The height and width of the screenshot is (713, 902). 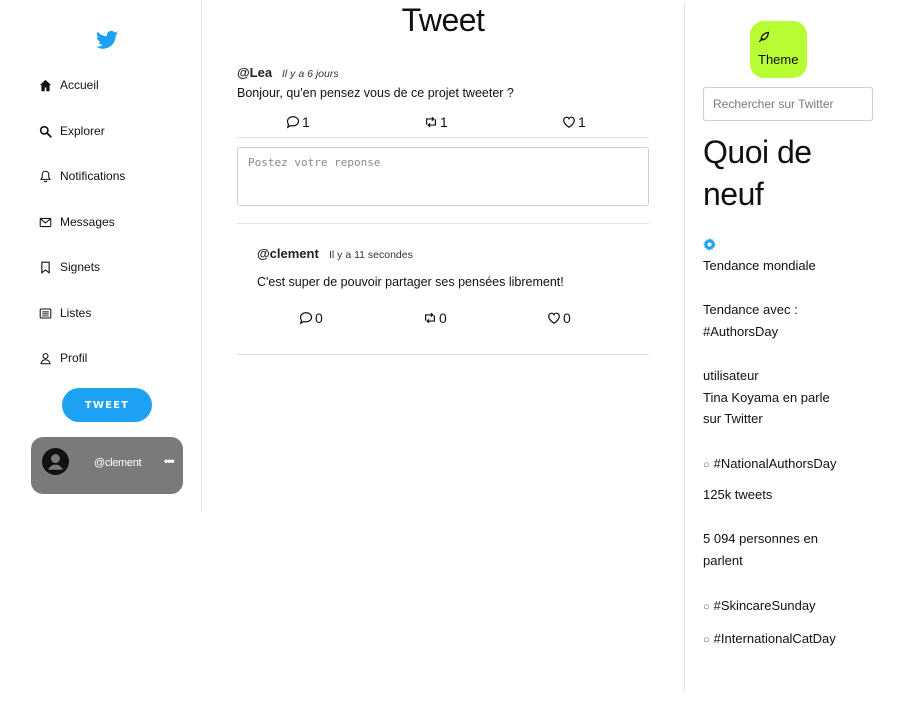 I want to click on trend-tag: #NationalAuthorsDay, so click(x=775, y=463).